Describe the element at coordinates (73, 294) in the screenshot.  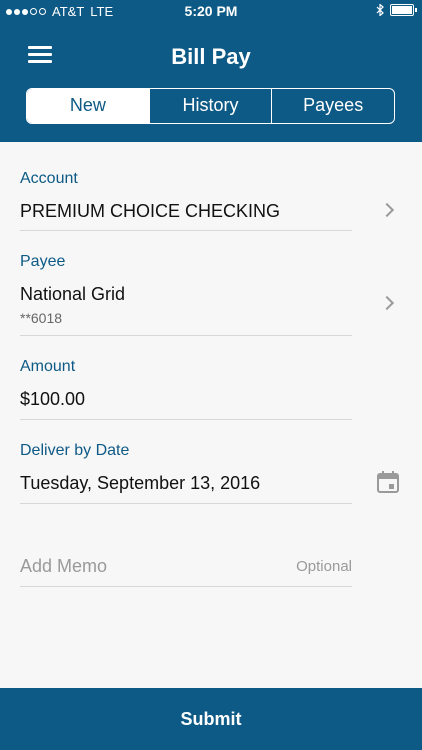
I see `payee-value: National Grid` at that location.